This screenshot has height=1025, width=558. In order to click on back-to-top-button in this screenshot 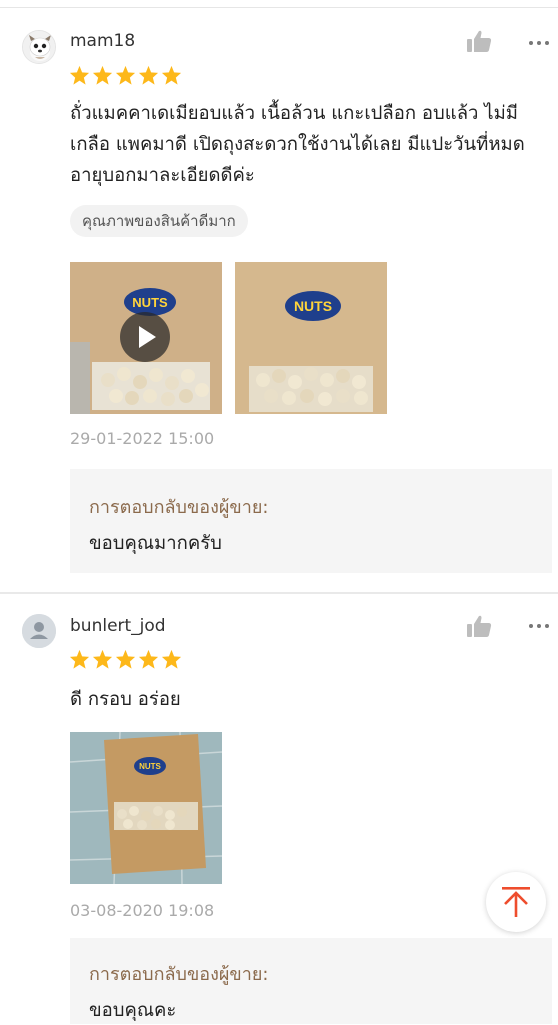, I will do `click(516, 902)`.